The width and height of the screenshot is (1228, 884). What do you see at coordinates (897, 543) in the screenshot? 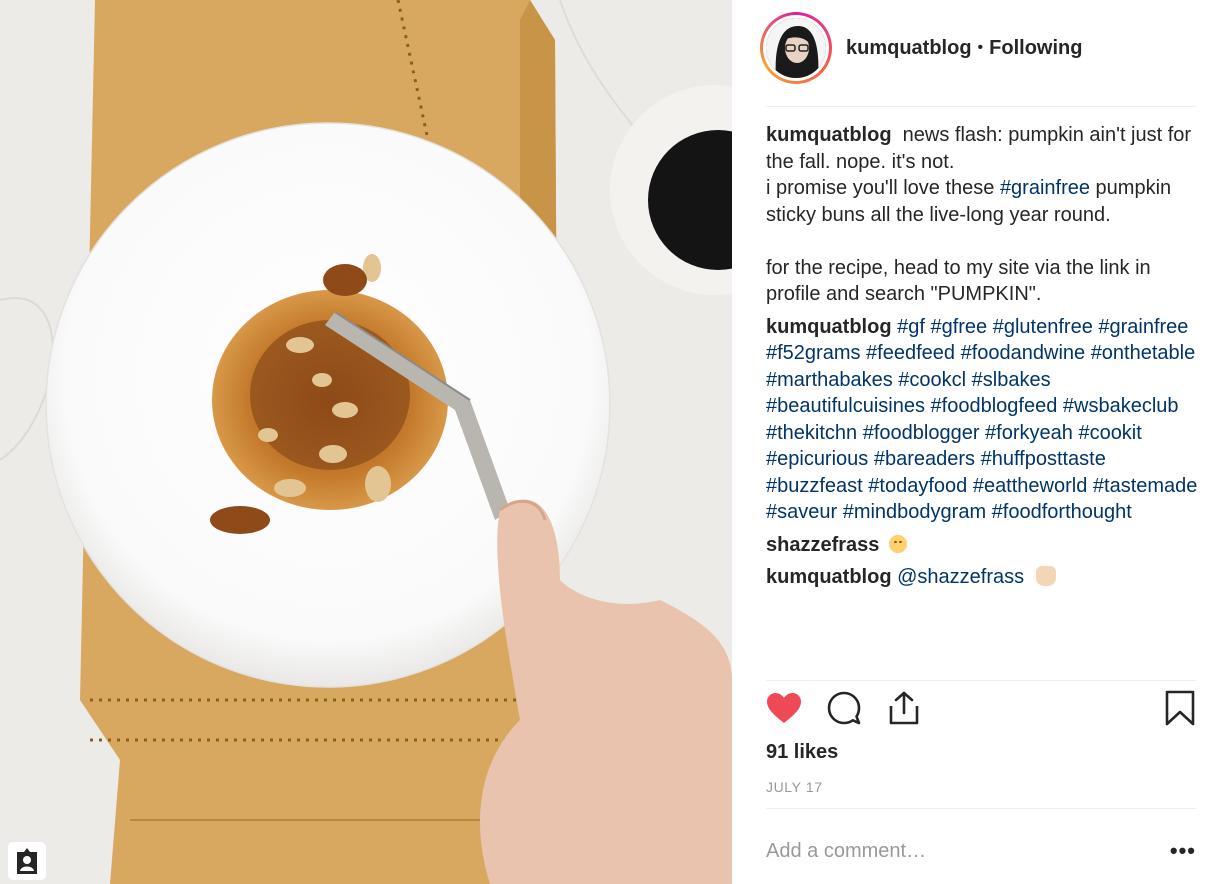
I see `smiling-face-emoji-icon` at bounding box center [897, 543].